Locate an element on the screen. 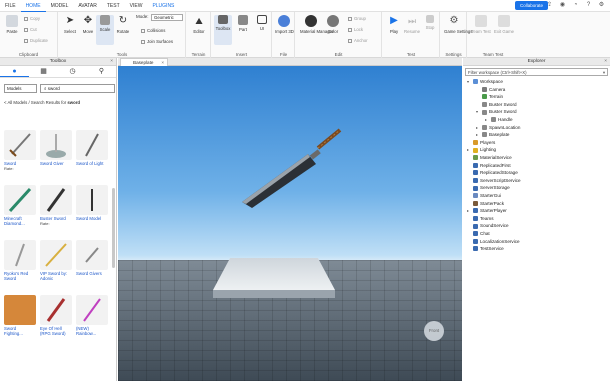  view-cube: Front is located at coordinates (434, 331).